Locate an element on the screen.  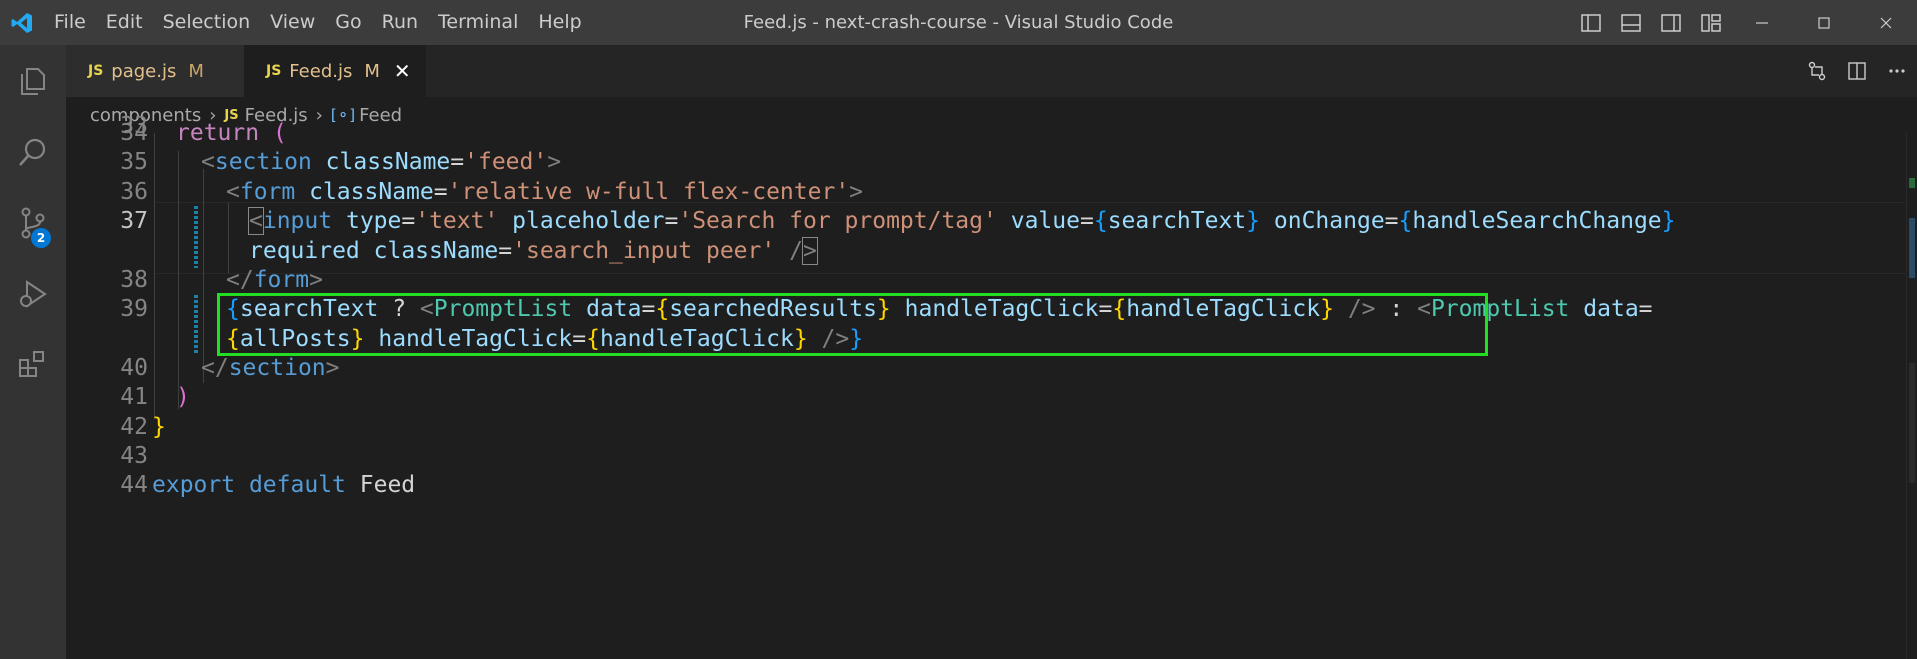
more-actions-icon is located at coordinates (1897, 71).